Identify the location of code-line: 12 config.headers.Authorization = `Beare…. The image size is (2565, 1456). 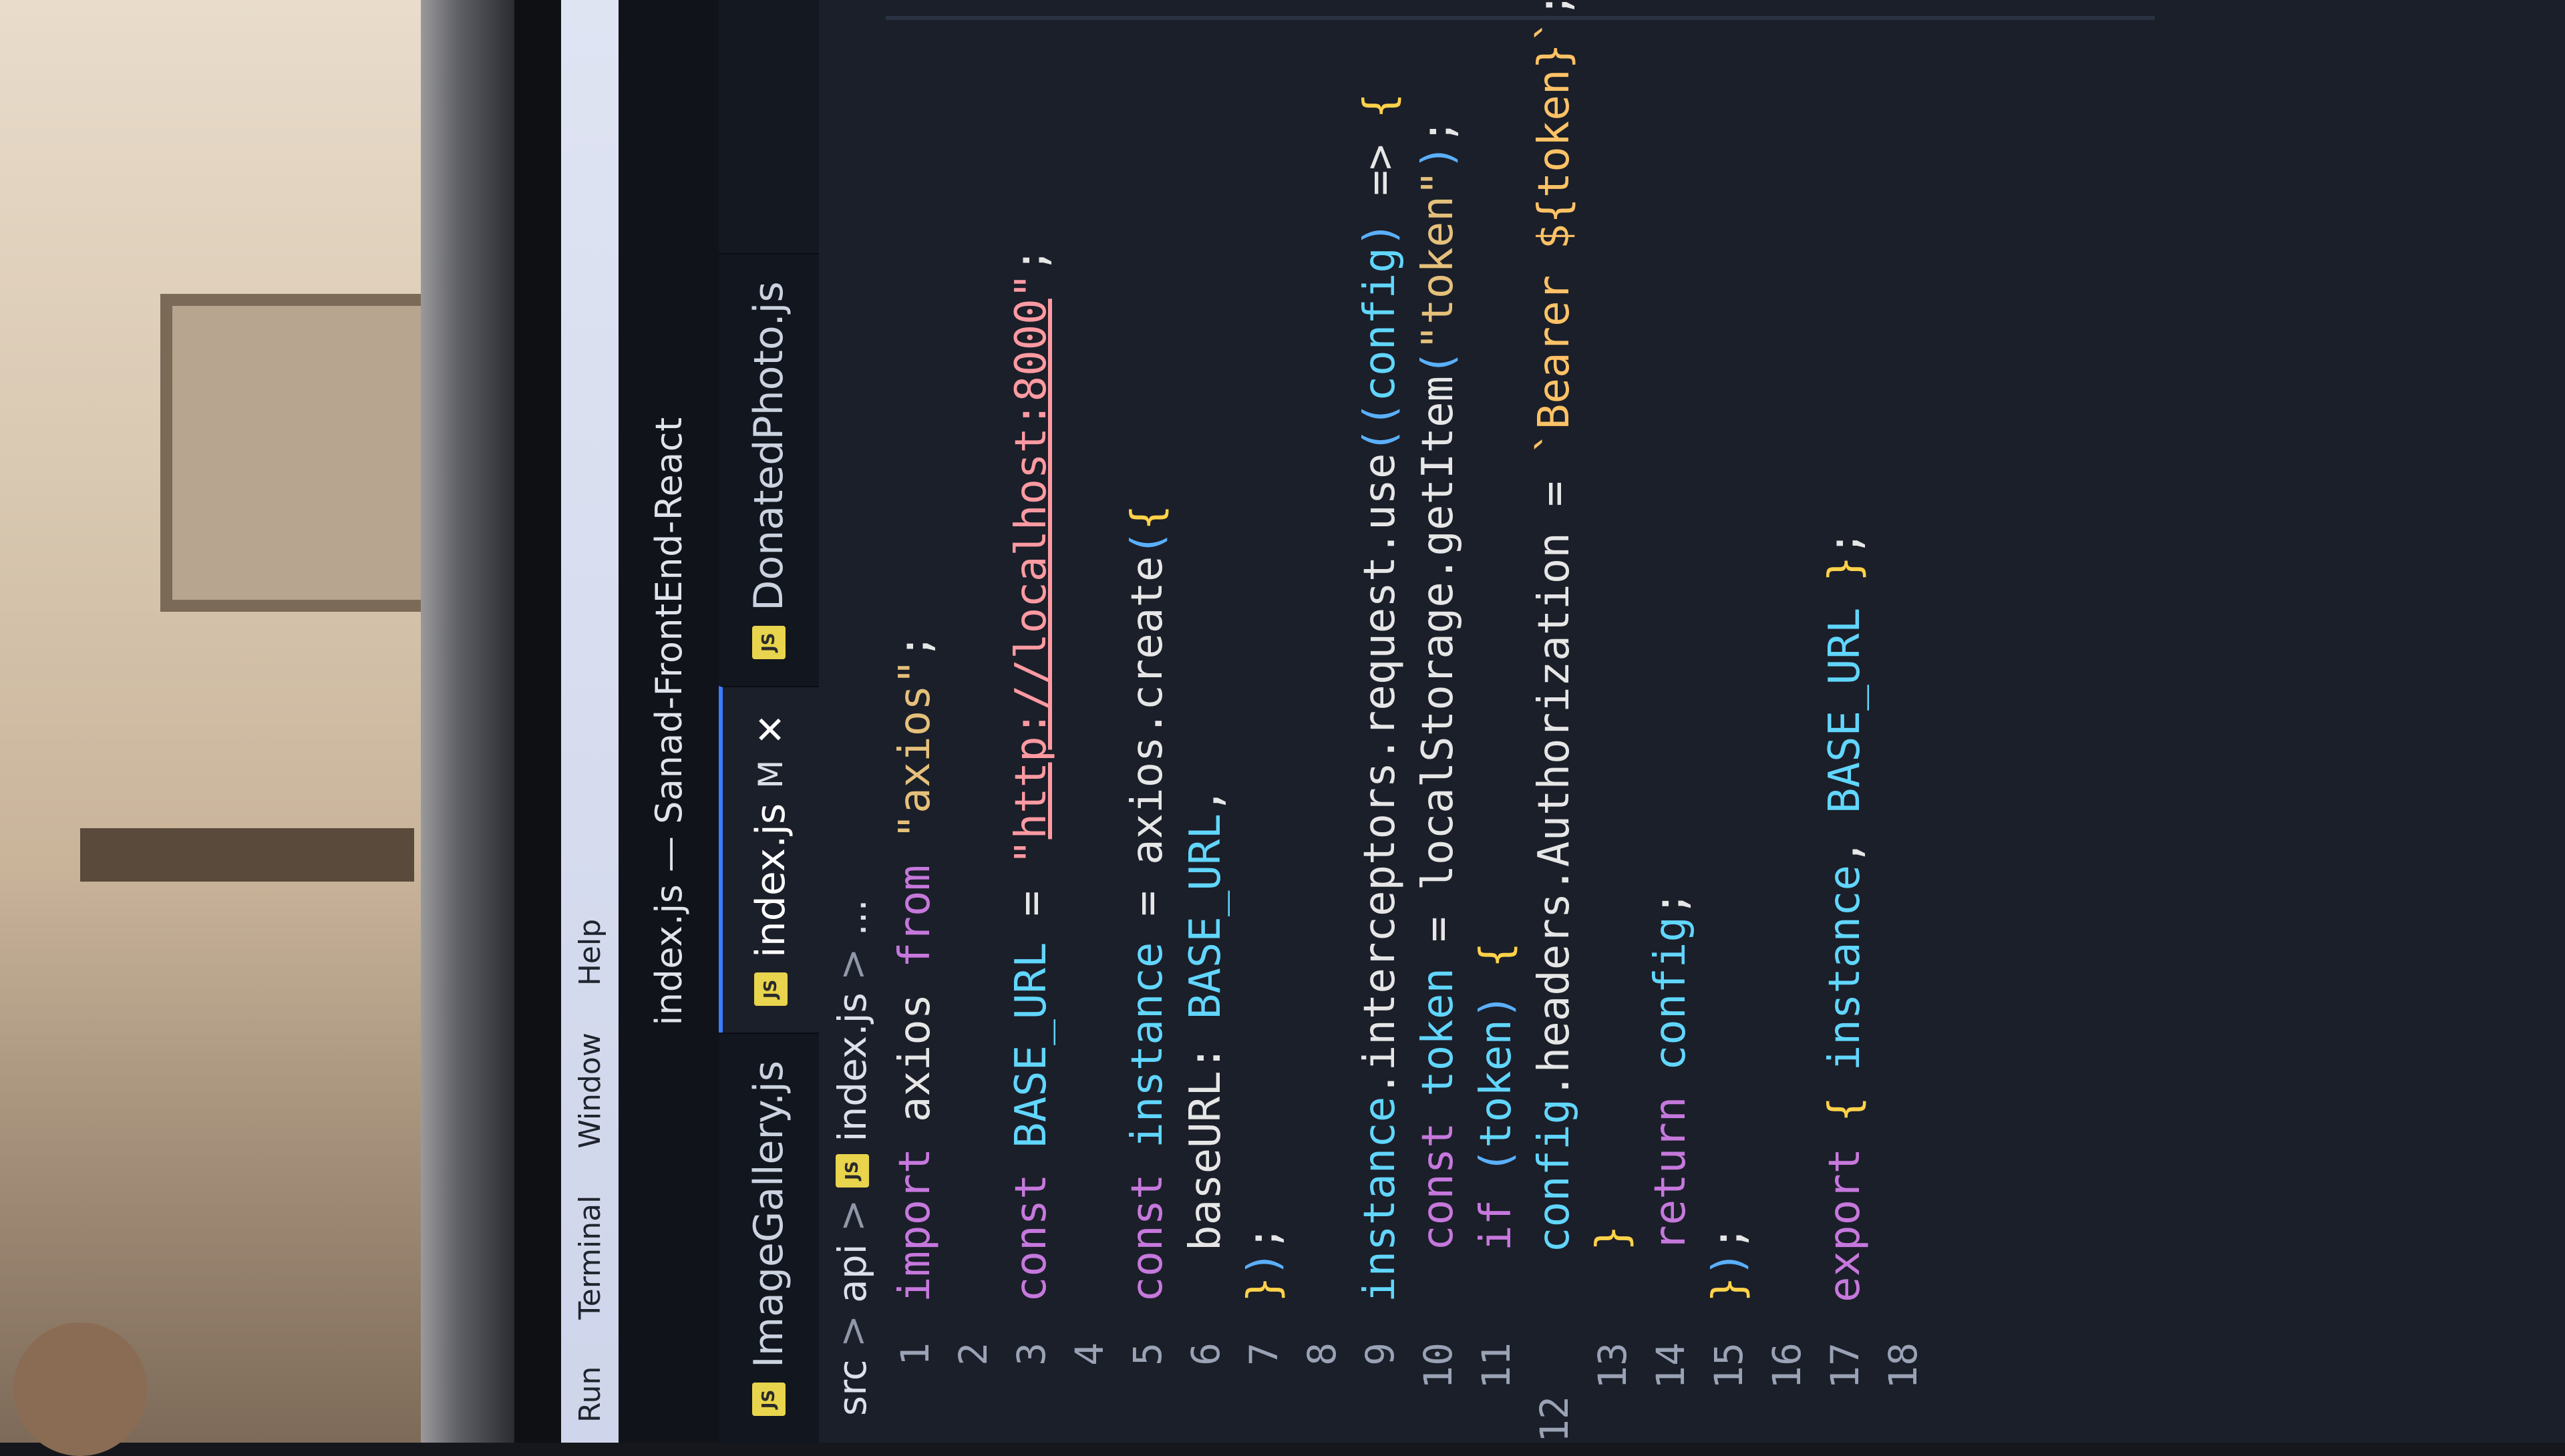
(1554, 721).